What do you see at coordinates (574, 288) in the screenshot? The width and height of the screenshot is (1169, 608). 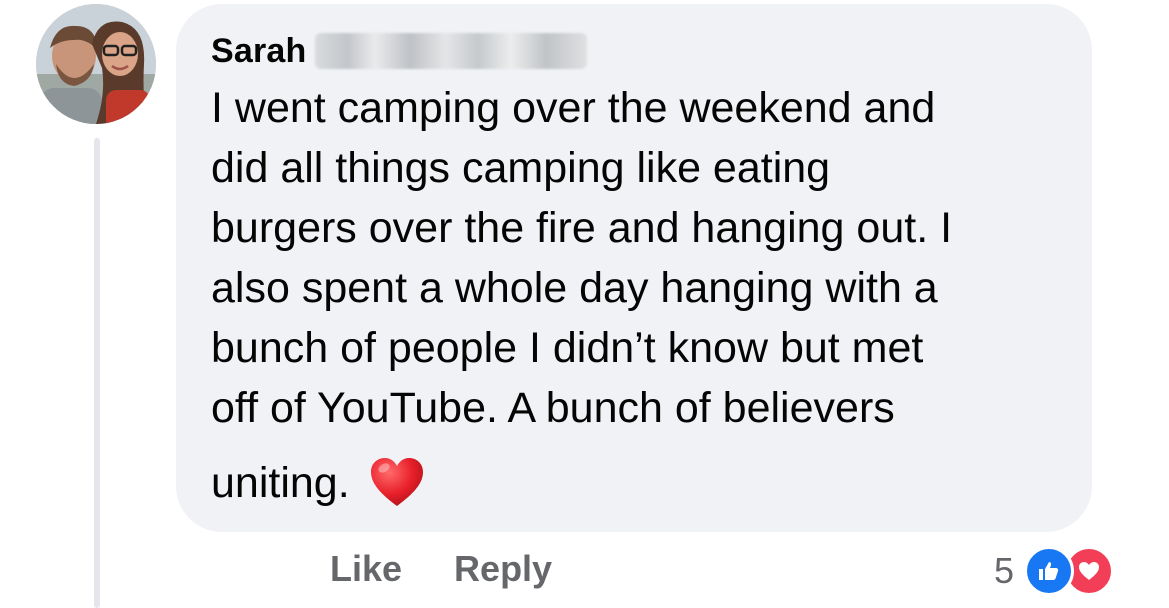 I see `comment-text-line: also spent a whole day hanging with a` at bounding box center [574, 288].